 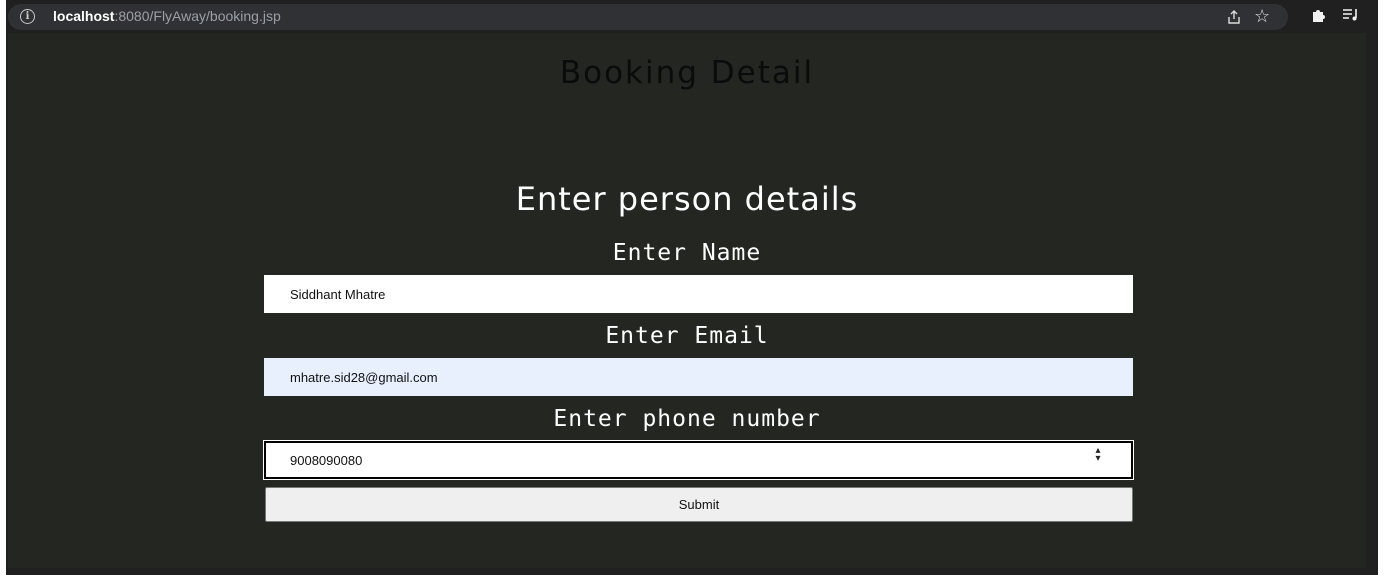 I want to click on url-host: localhost, so click(x=84, y=16).